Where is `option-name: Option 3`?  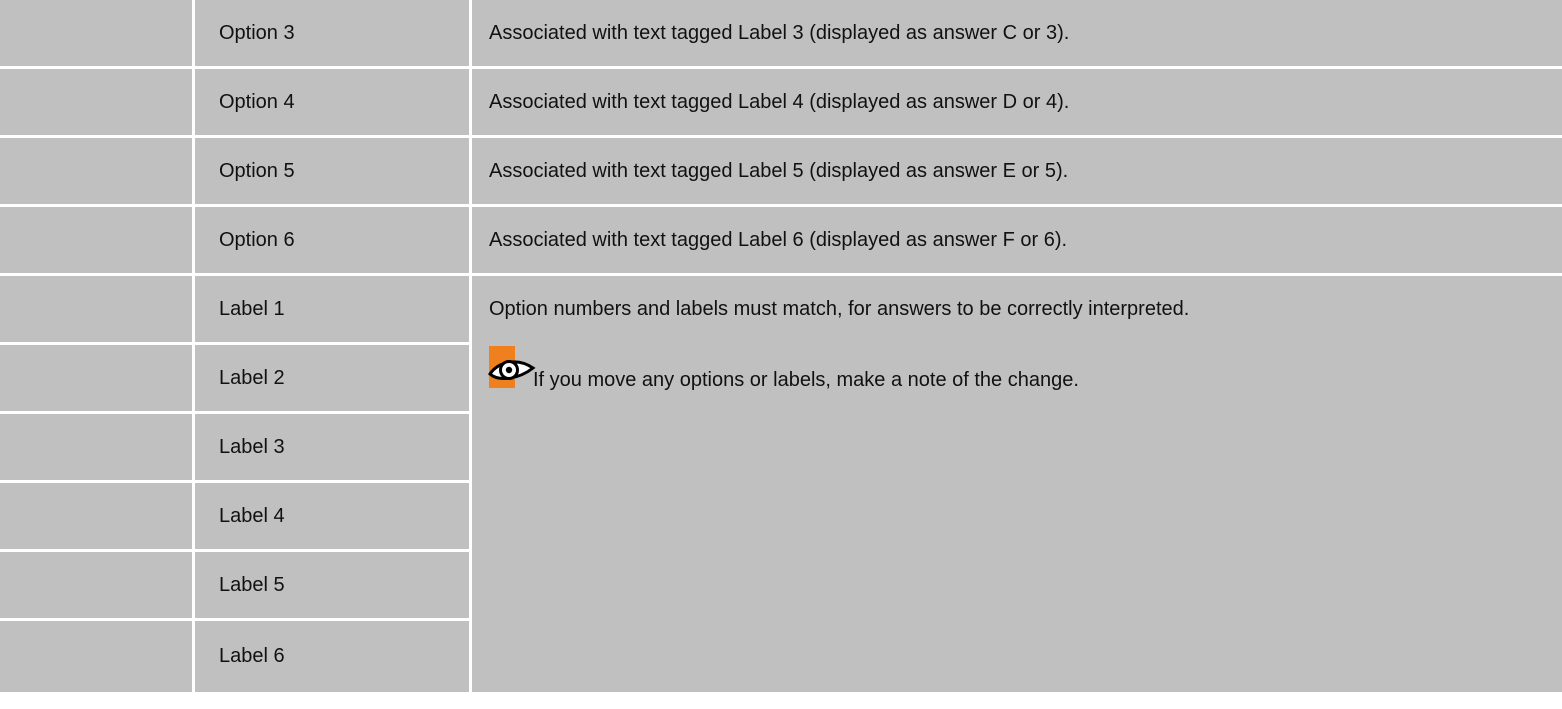 option-name: Option 3 is located at coordinates (257, 32).